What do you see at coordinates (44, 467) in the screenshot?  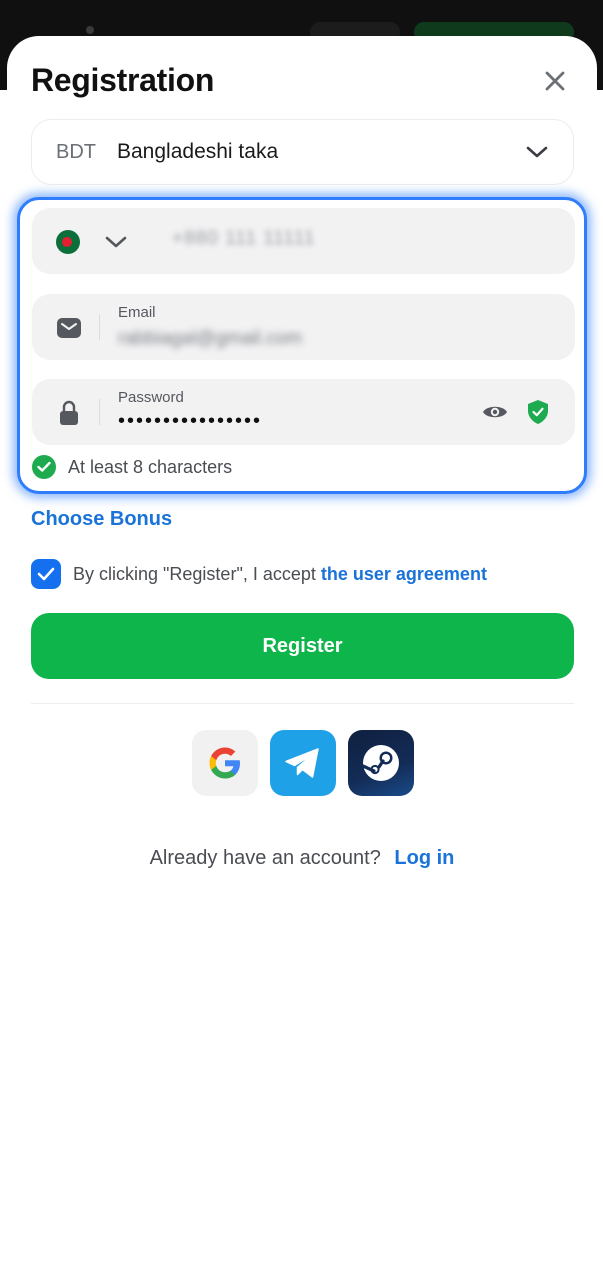 I see `check-circle-icon` at bounding box center [44, 467].